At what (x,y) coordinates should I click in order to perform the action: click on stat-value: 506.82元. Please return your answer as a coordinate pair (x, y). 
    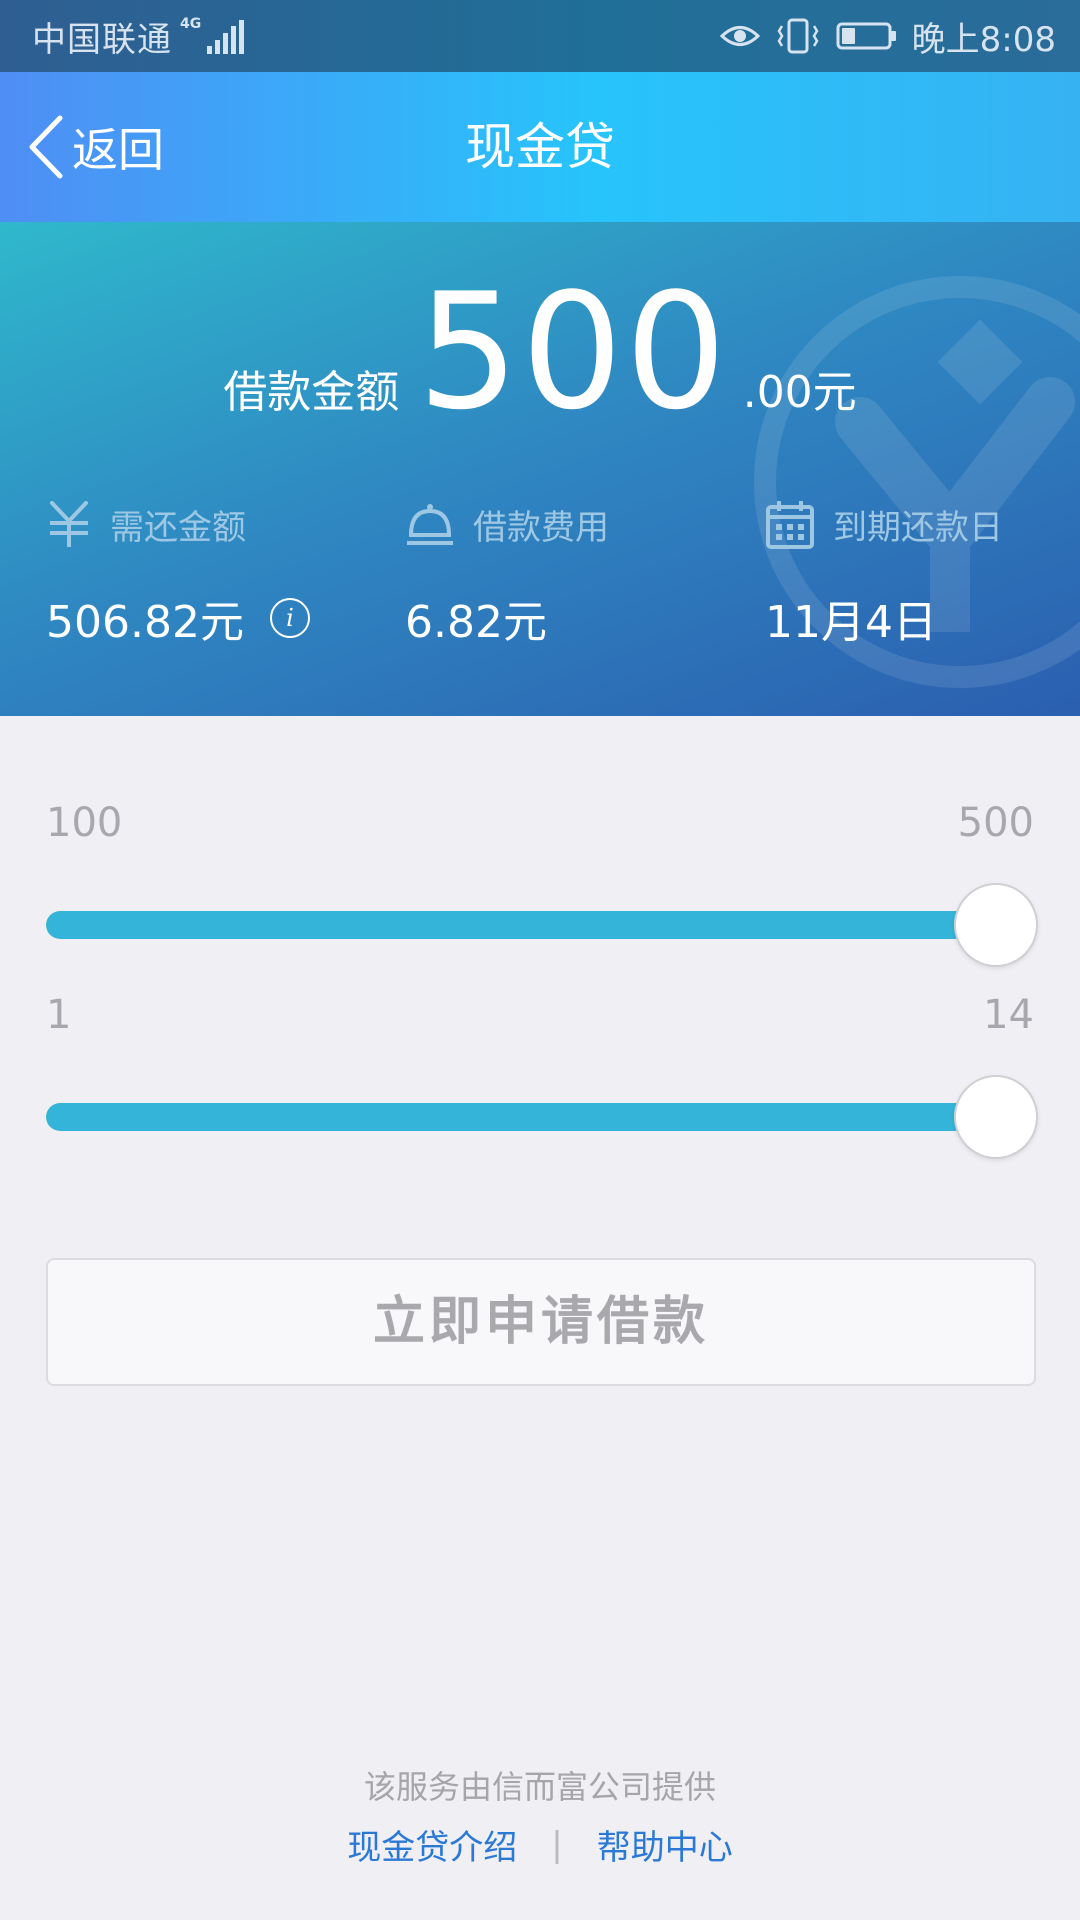
    Looking at the image, I should click on (145, 622).